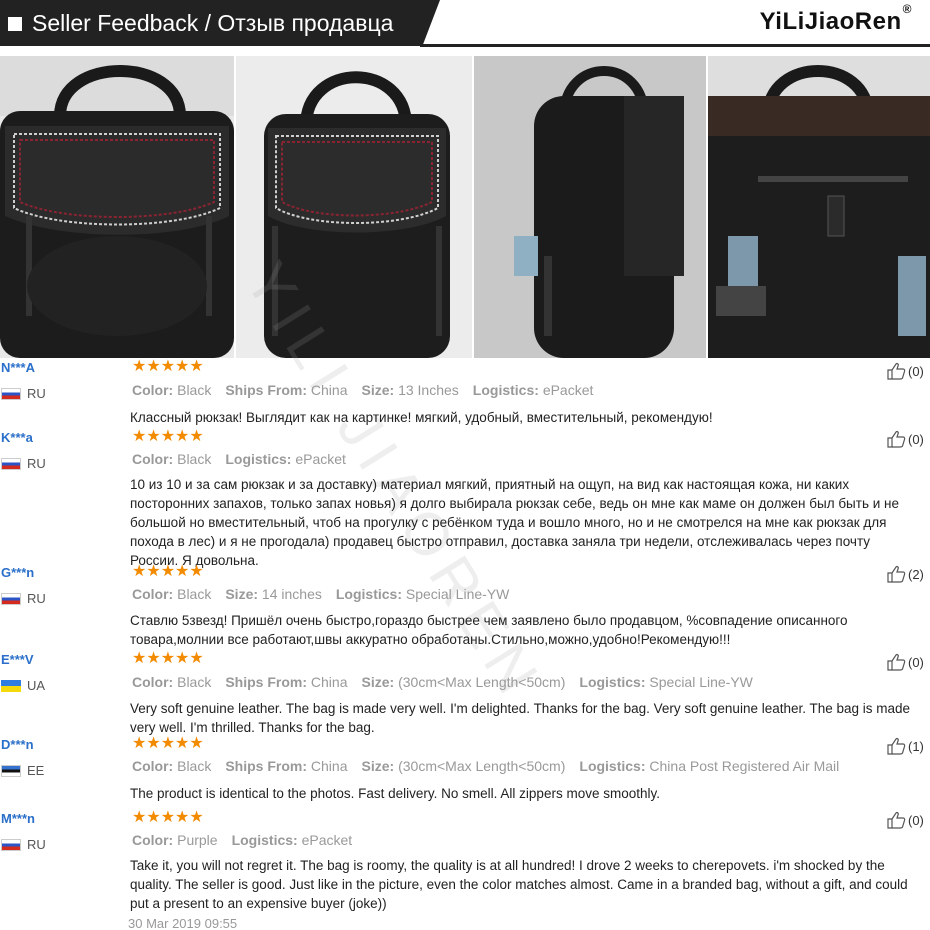 This screenshot has width=930, height=930. What do you see at coordinates (23, 685) in the screenshot?
I see `reviewer-country: UA` at bounding box center [23, 685].